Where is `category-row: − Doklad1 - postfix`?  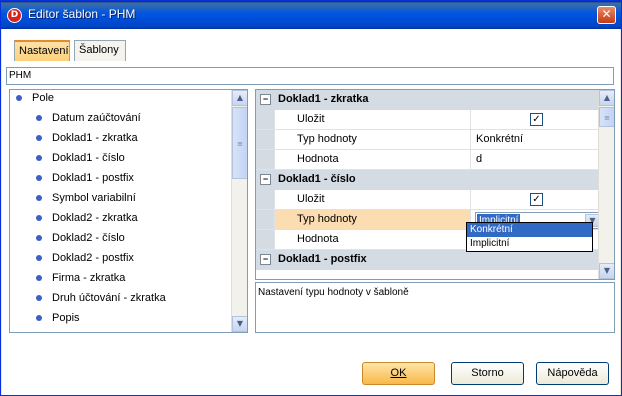
category-row: − Doklad1 - postfix is located at coordinates (427, 260).